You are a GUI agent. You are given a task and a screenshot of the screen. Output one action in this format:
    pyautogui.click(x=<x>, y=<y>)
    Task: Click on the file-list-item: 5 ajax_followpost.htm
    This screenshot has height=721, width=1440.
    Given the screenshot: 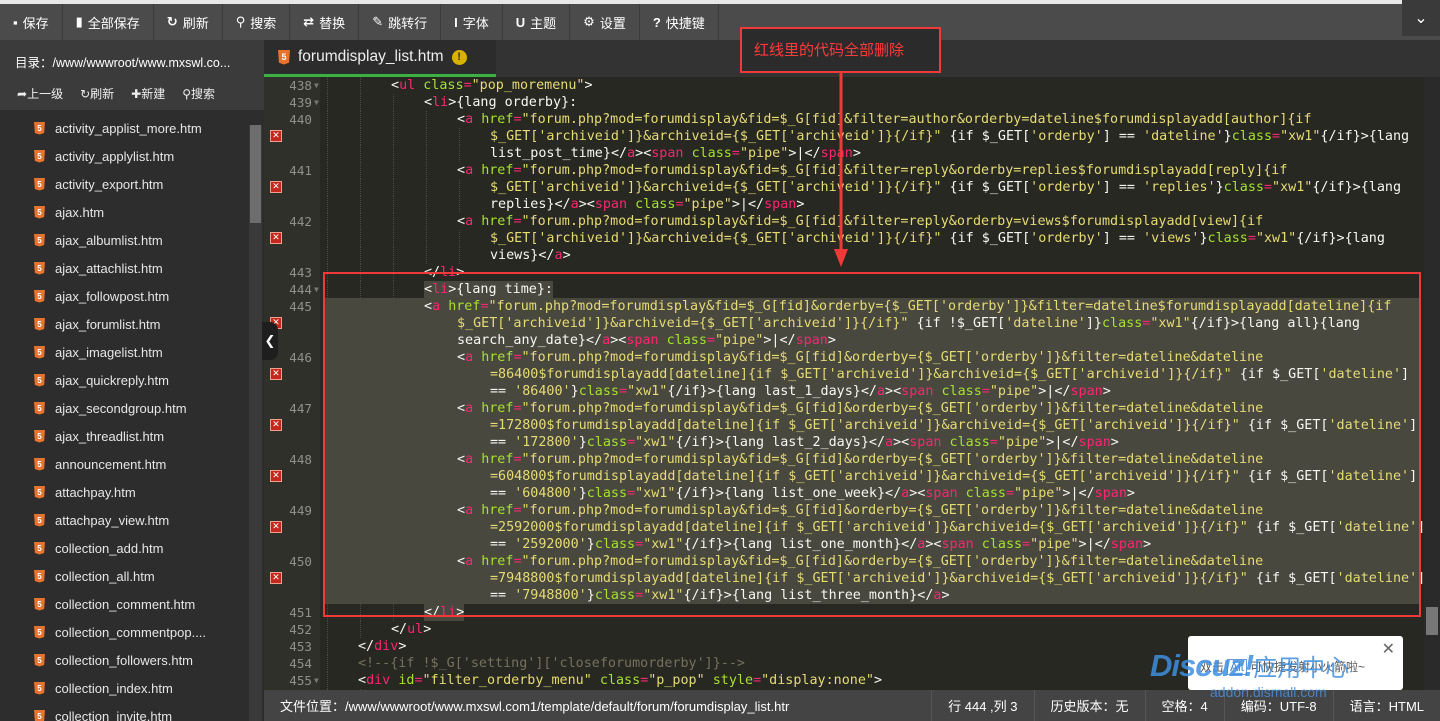 What is the action you would take?
    pyautogui.click(x=132, y=296)
    